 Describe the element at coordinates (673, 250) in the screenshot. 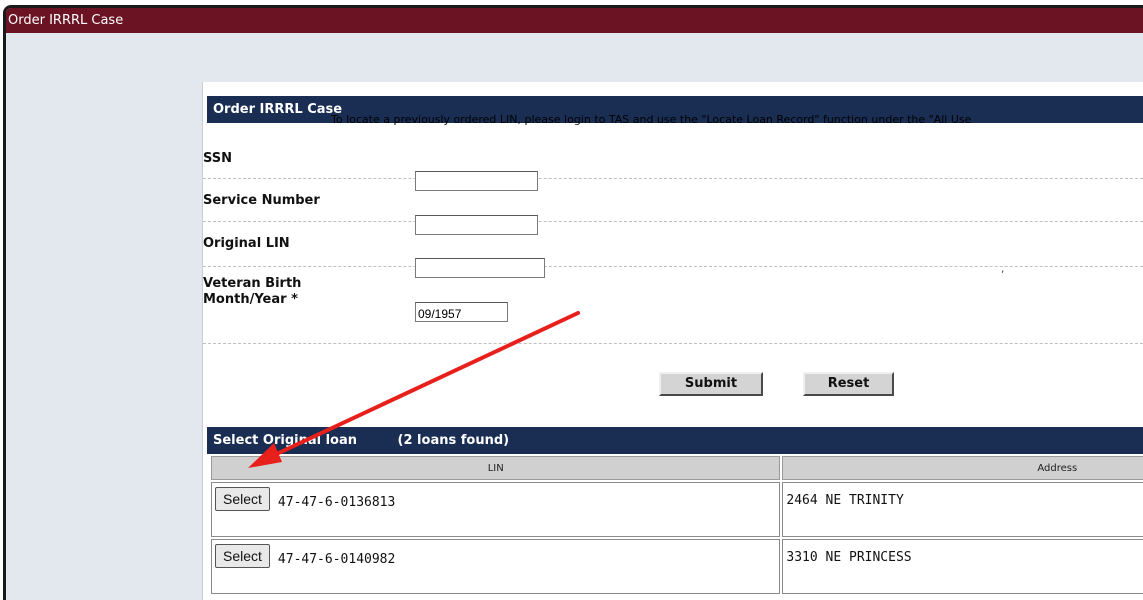

I see `original-lin-row: Original LIN` at that location.